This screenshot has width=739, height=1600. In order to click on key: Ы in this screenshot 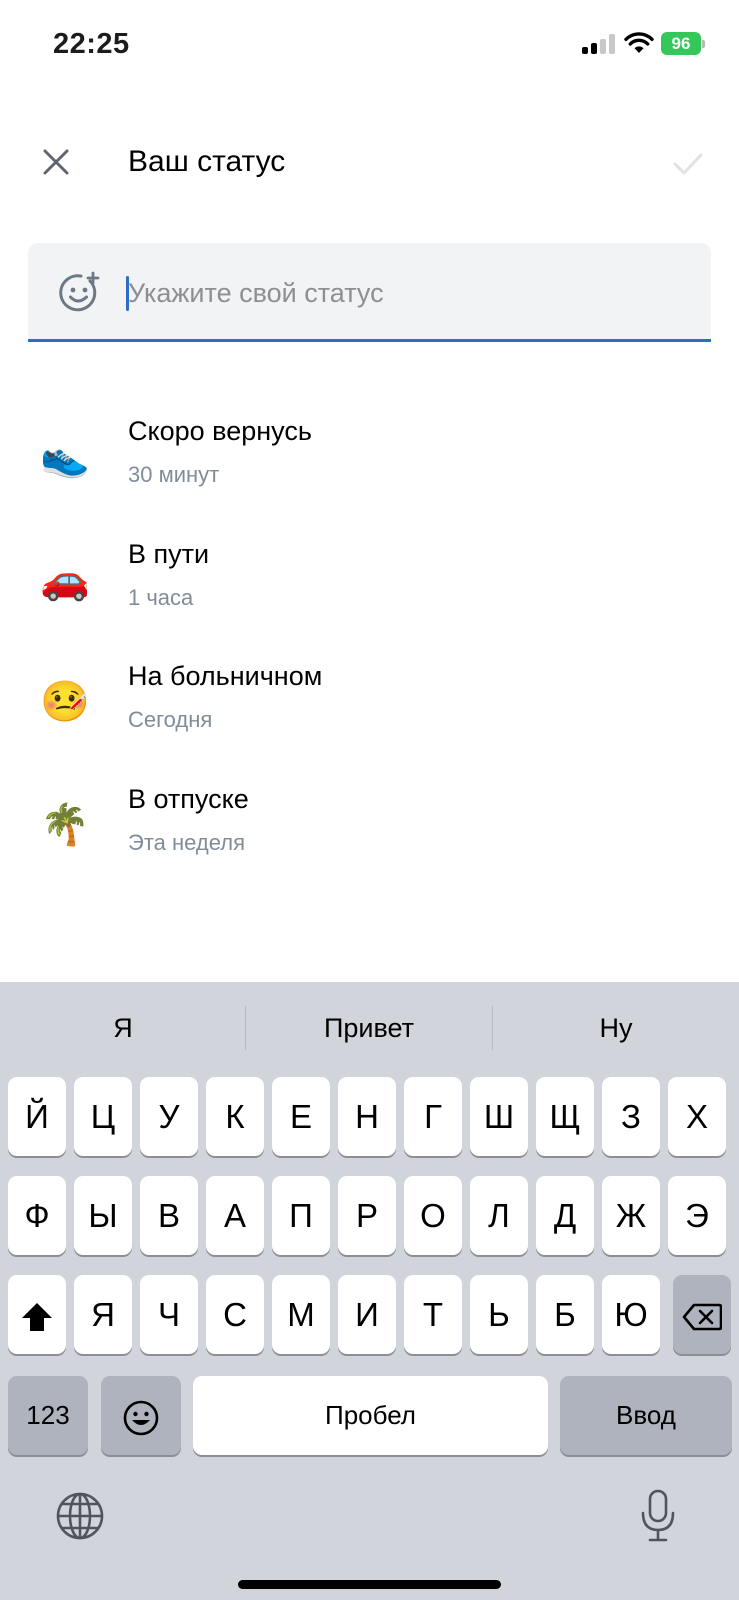, I will do `click(103, 1215)`.